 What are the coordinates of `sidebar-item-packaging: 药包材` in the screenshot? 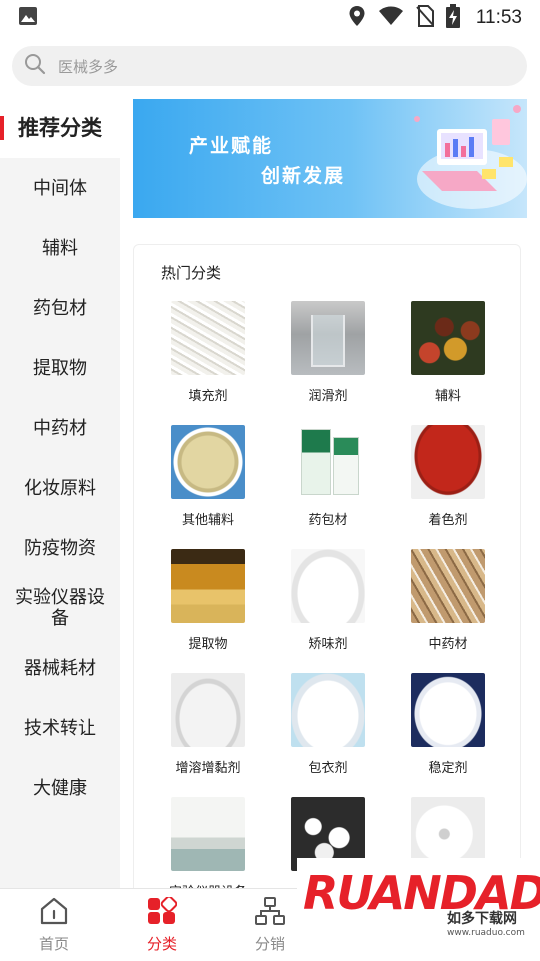 It's located at (60, 308).